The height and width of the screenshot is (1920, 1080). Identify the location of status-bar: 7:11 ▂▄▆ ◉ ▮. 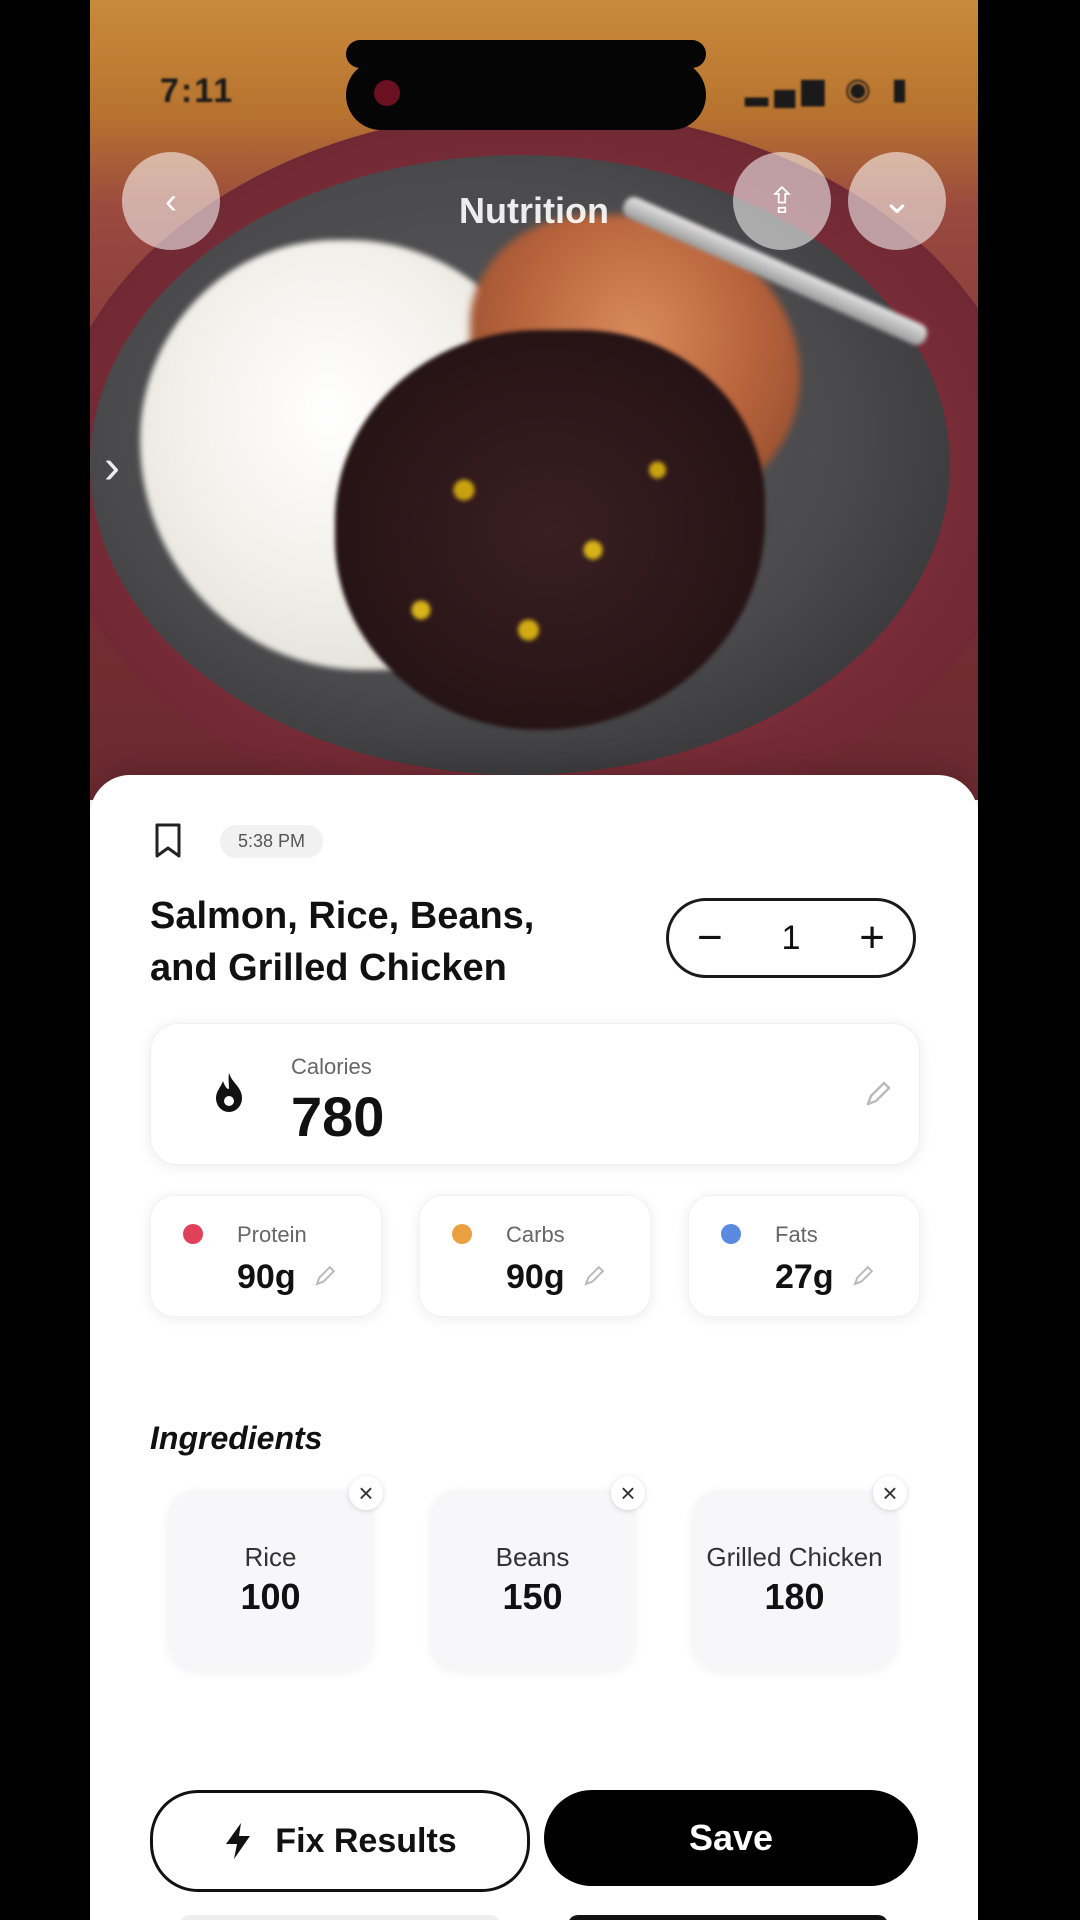
(534, 85).